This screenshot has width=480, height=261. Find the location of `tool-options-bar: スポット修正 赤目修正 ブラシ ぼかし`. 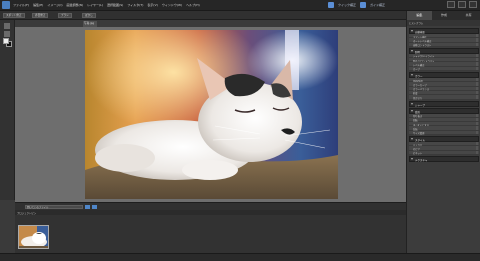

tool-options-bar: スポット修正 赤目修正 ブラシ ぼかし is located at coordinates (203, 15).